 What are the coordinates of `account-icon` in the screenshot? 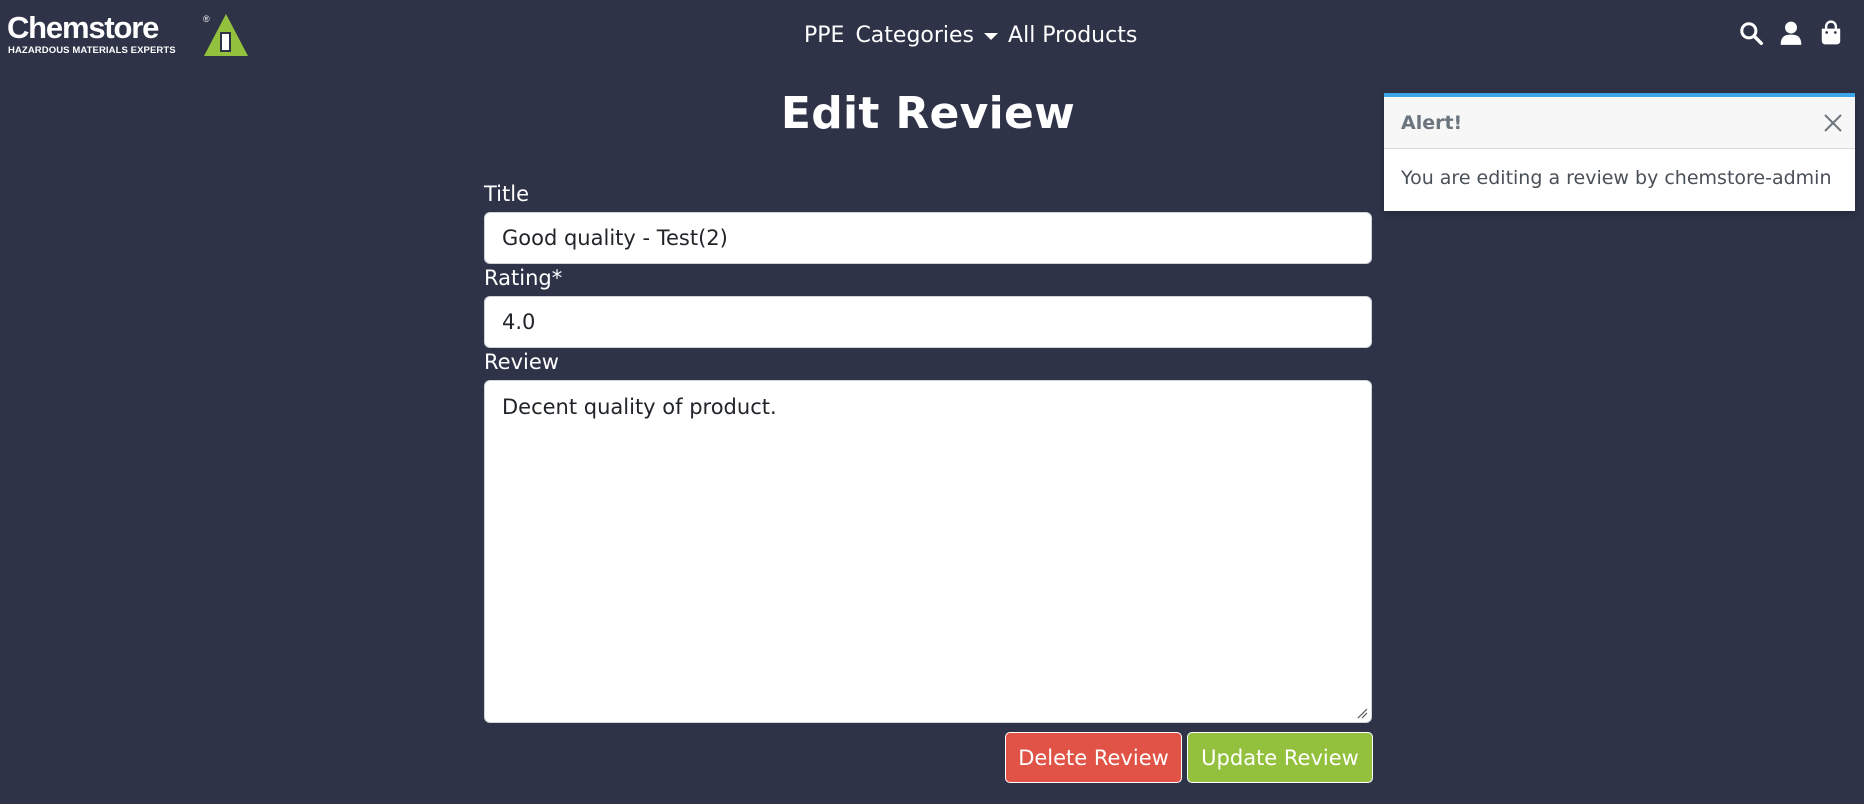 It's located at (1791, 33).